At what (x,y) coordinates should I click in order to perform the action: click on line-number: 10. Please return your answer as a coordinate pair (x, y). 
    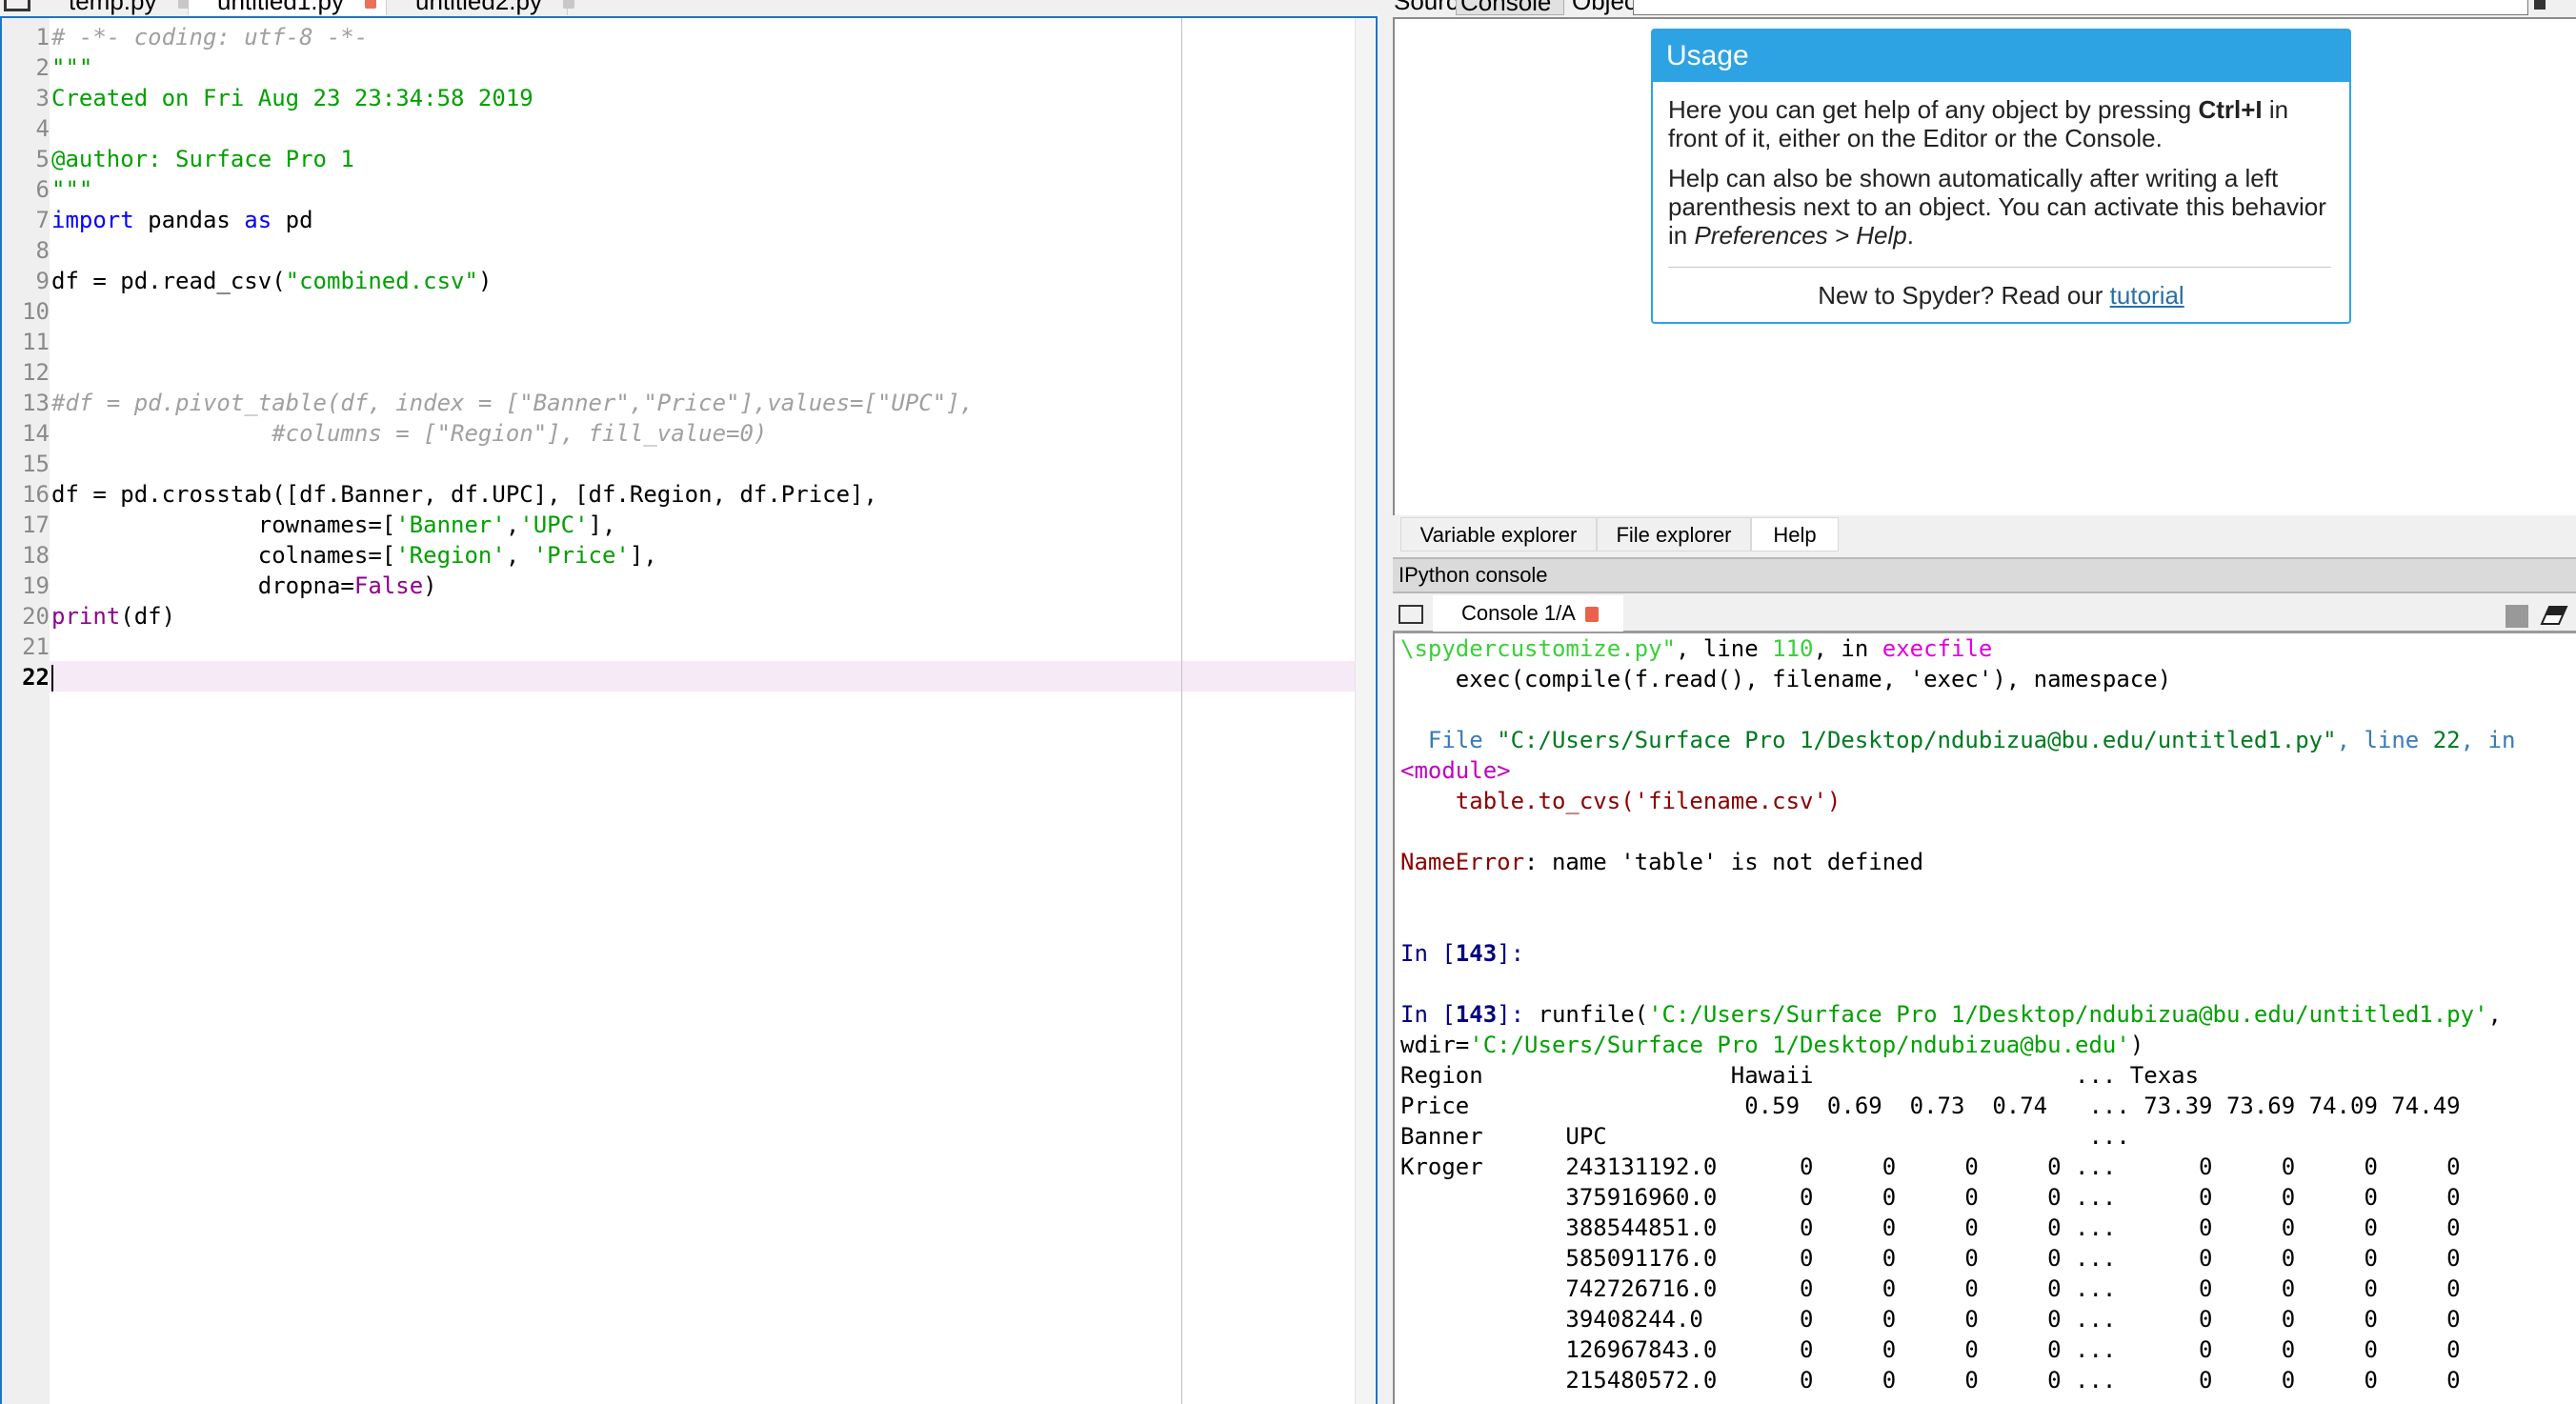
    Looking at the image, I should click on (36, 311).